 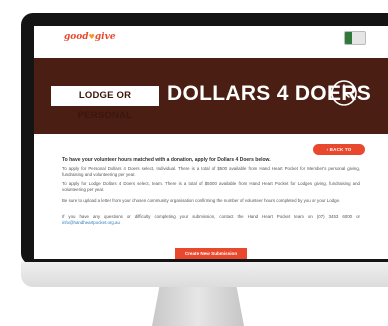 I want to click on logo-text-right: give, so click(x=105, y=37).